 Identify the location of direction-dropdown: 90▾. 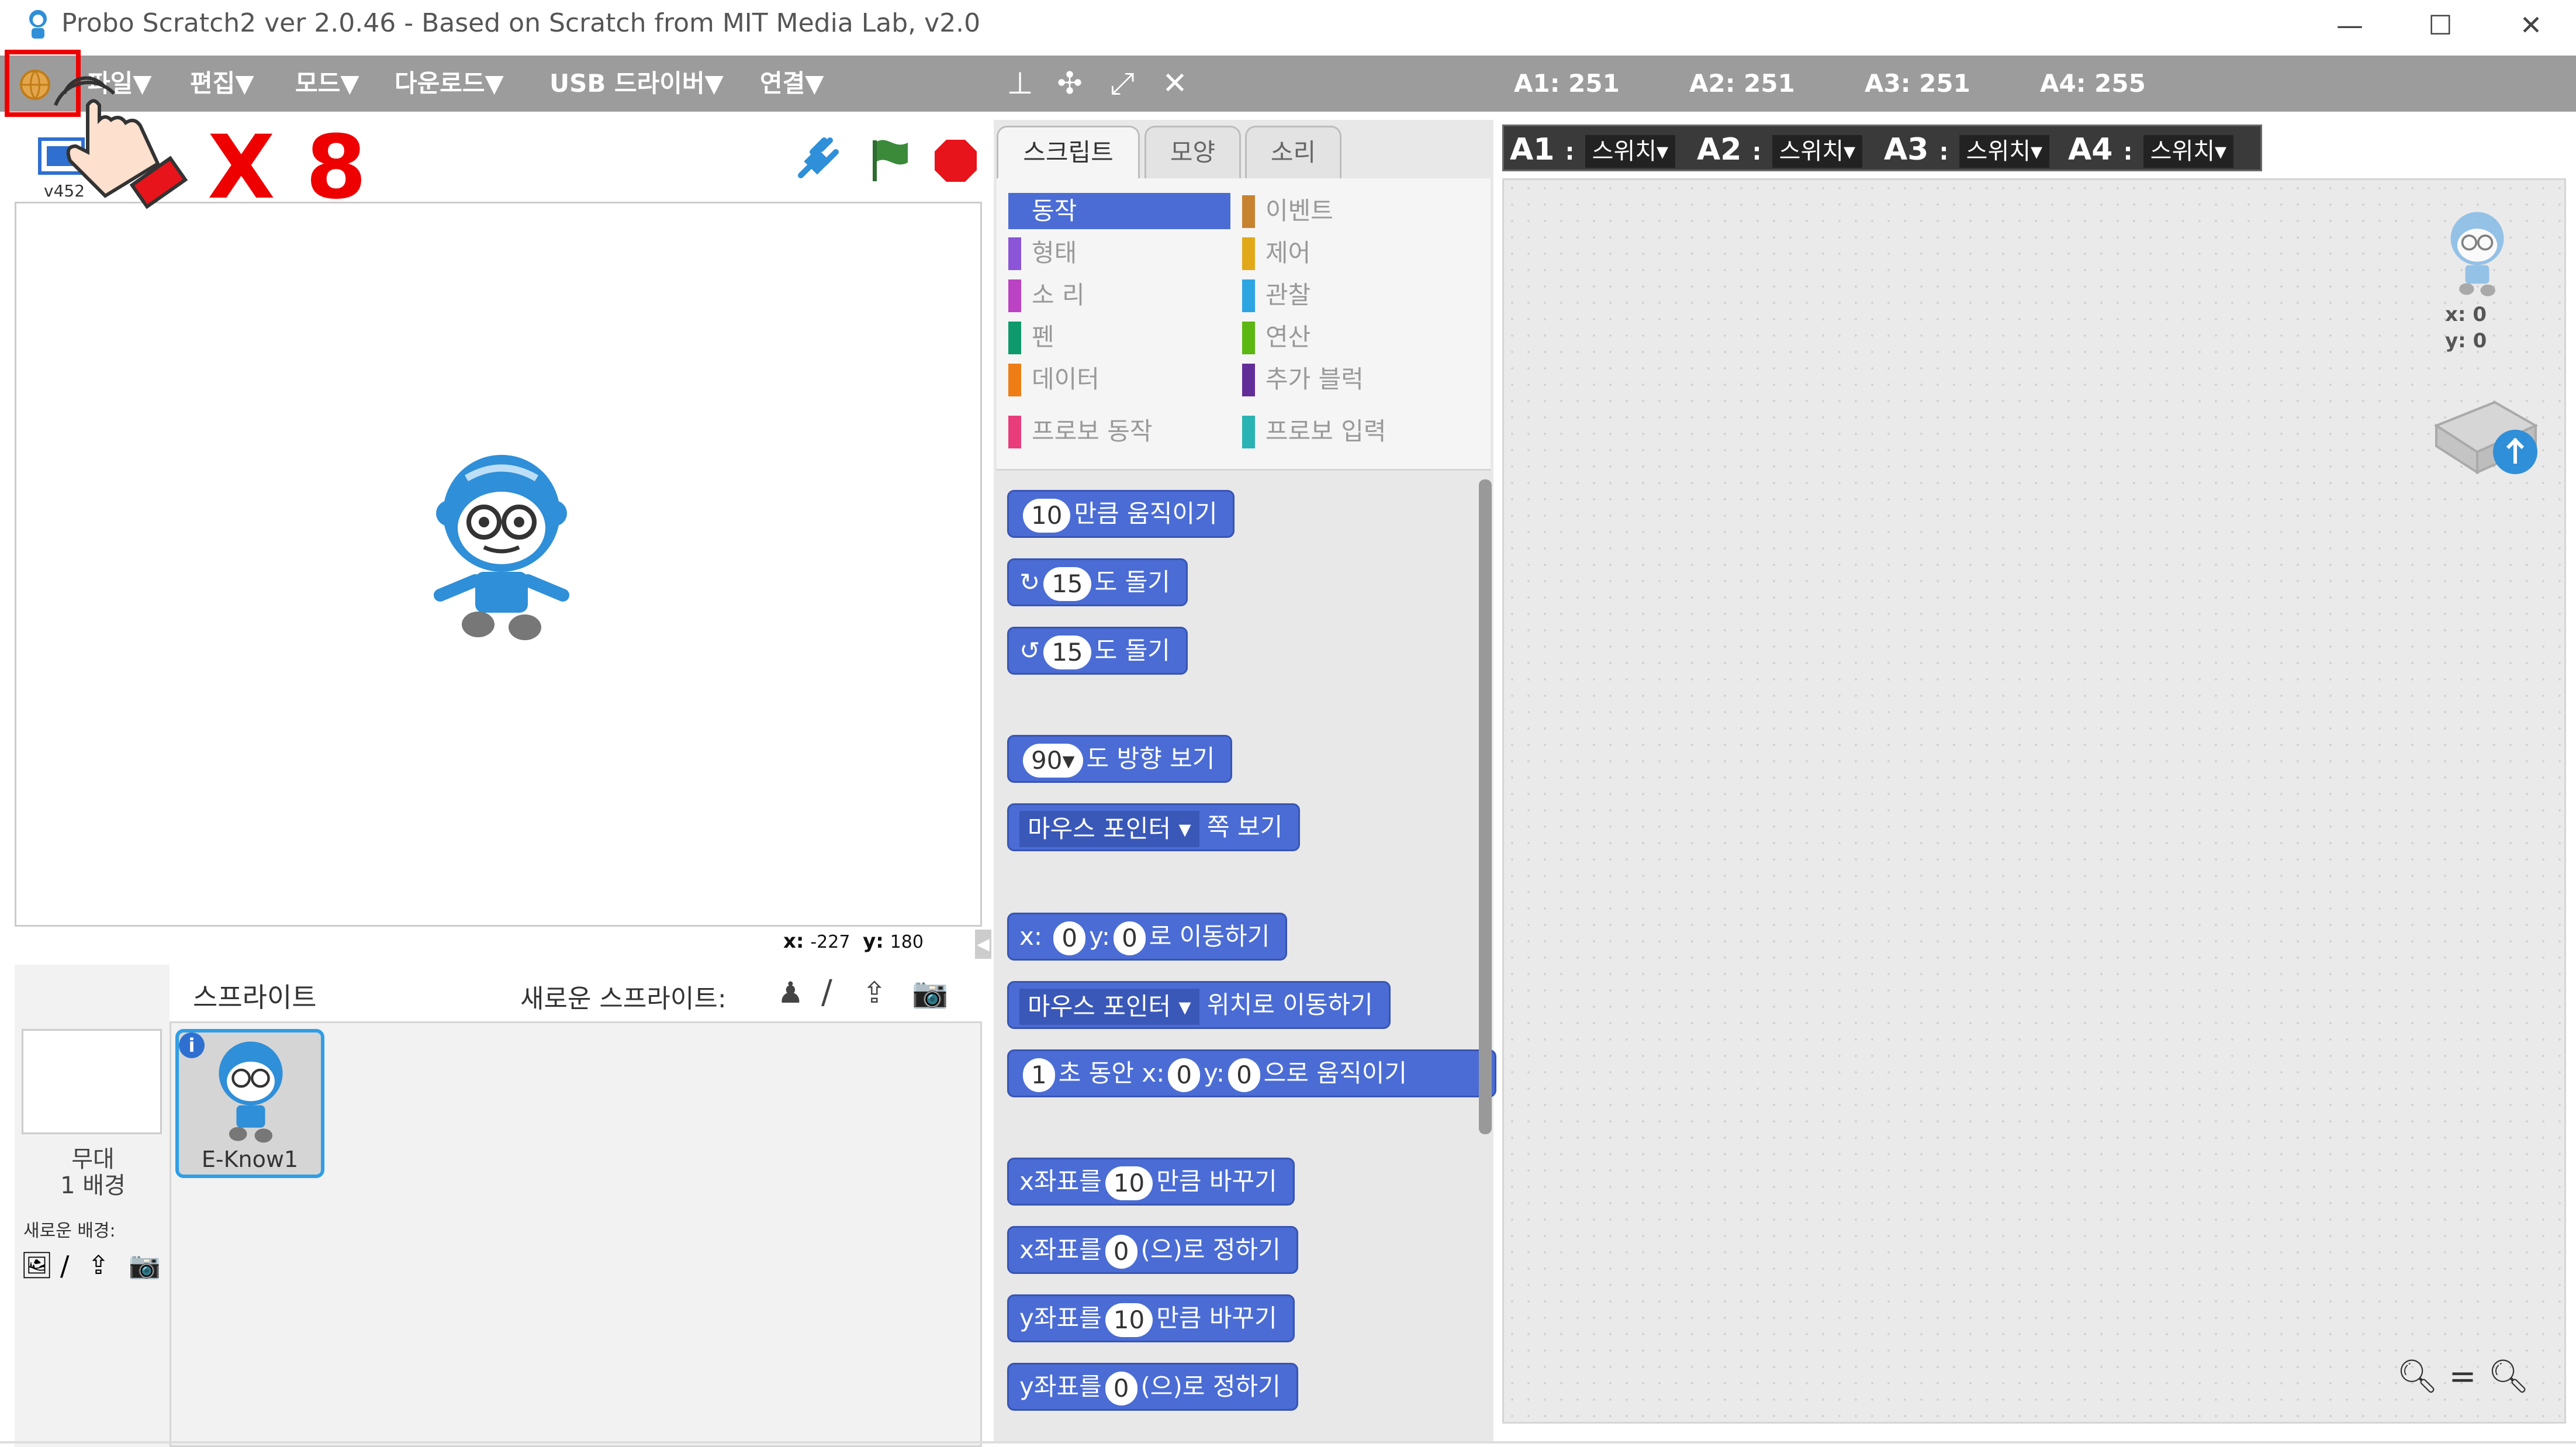
(1053, 760).